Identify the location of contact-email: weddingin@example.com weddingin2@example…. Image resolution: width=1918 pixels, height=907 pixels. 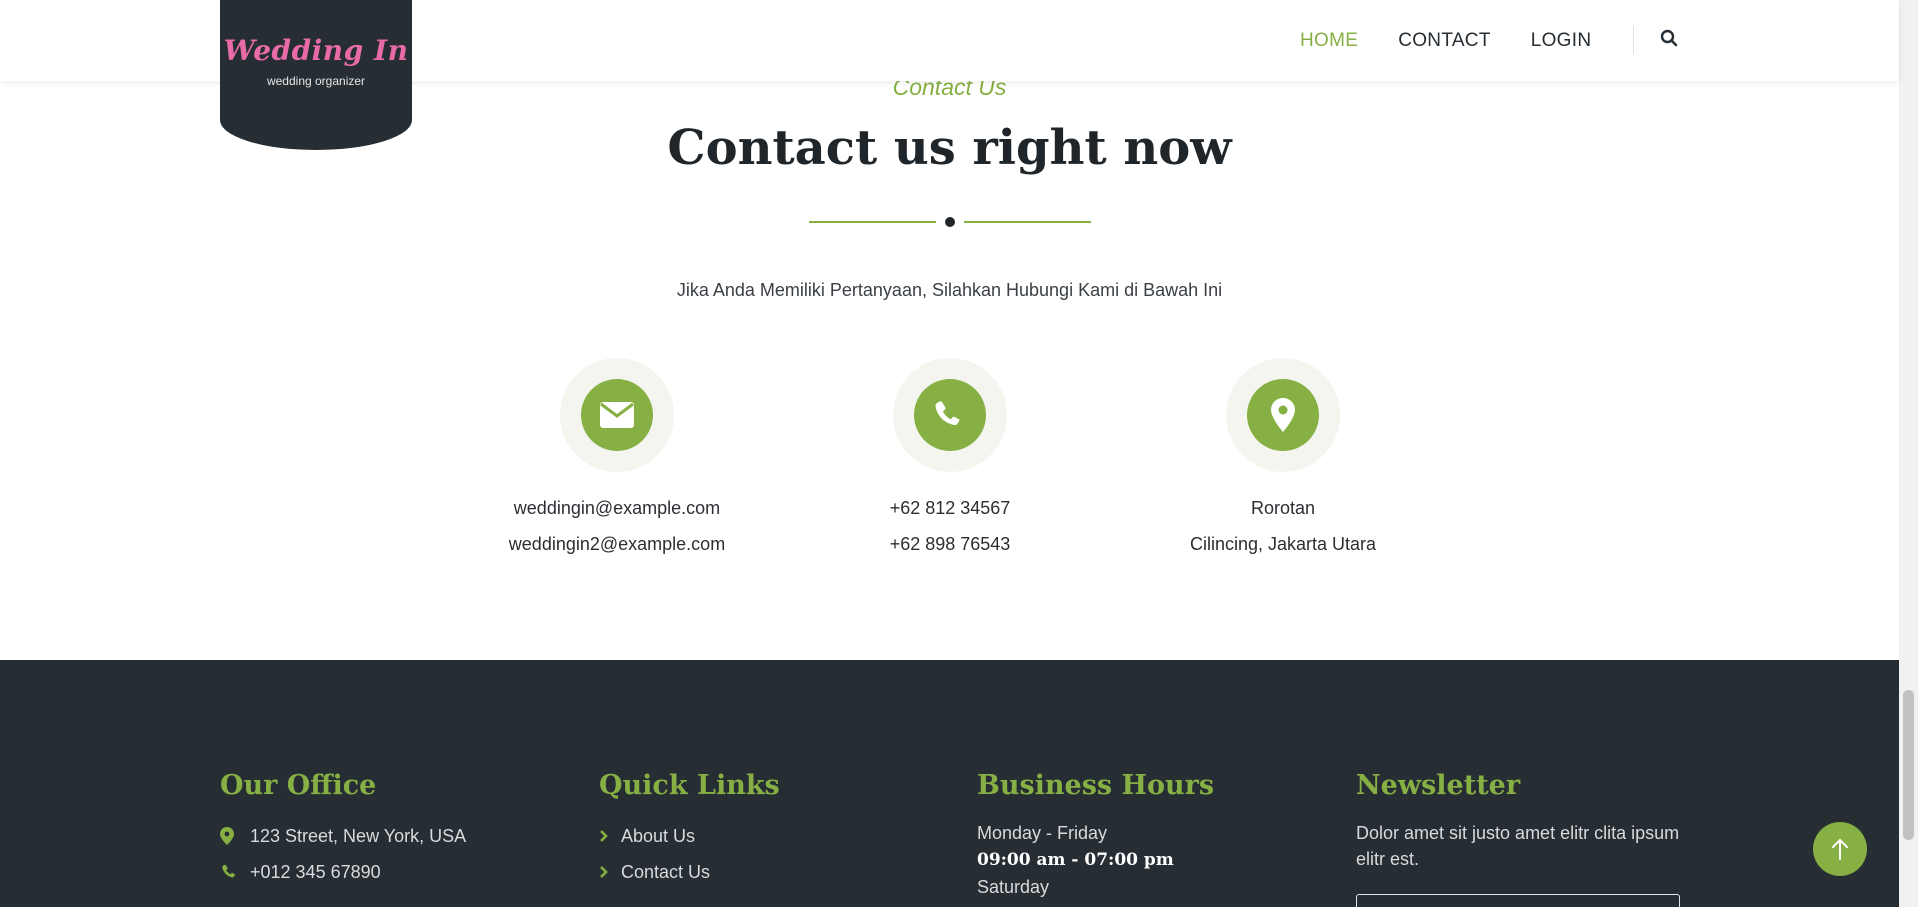
(617, 460).